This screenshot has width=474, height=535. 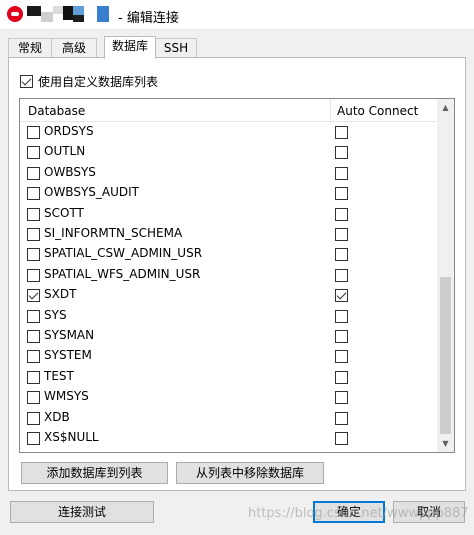 I want to click on list-item: SPATIAL_CSW_ADMIN_USR, so click(x=228, y=254).